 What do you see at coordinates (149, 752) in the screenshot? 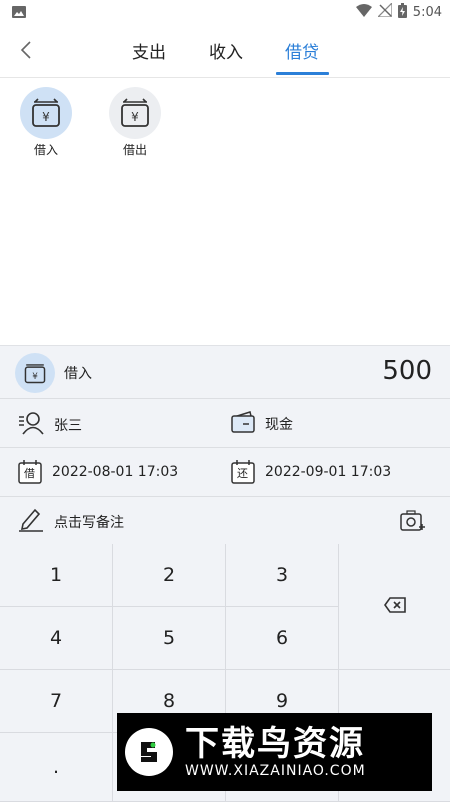
I see `bird-logo-icon` at bounding box center [149, 752].